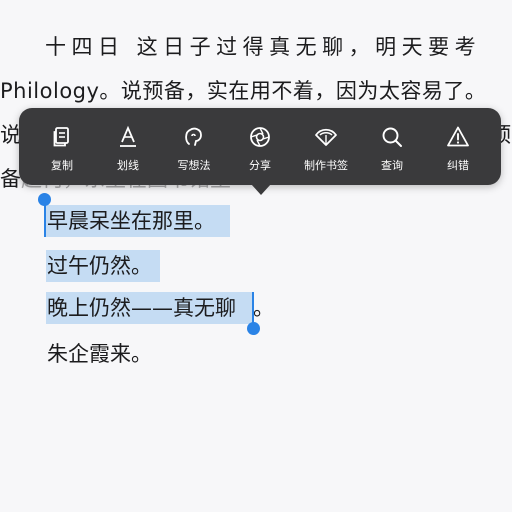 This screenshot has height=512, width=512. What do you see at coordinates (194, 165) in the screenshot?
I see `write-thought-label: 写想法` at bounding box center [194, 165].